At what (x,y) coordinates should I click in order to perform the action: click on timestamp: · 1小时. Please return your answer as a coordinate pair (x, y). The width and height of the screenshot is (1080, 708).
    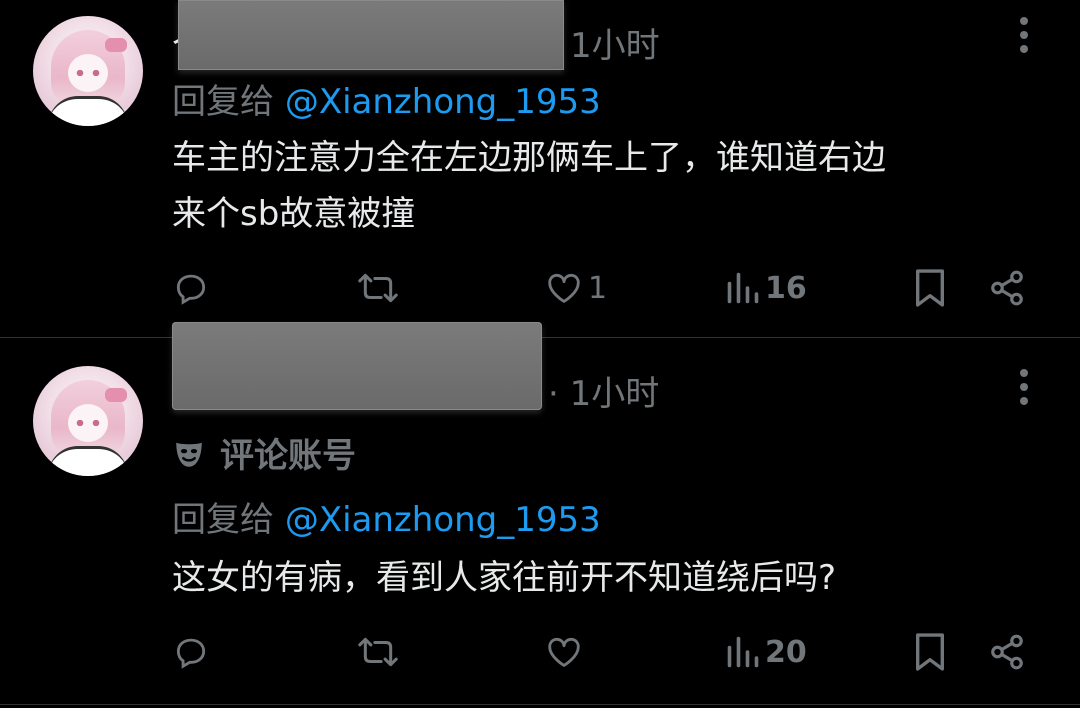
    Looking at the image, I should click on (603, 390).